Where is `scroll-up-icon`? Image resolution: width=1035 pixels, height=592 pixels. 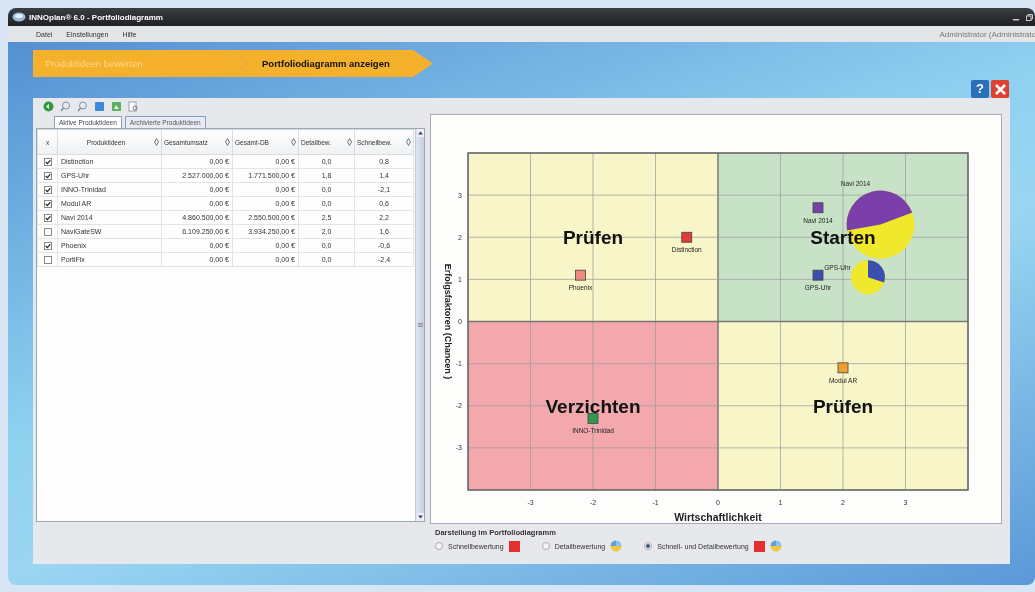
scroll-up-icon is located at coordinates (420, 133).